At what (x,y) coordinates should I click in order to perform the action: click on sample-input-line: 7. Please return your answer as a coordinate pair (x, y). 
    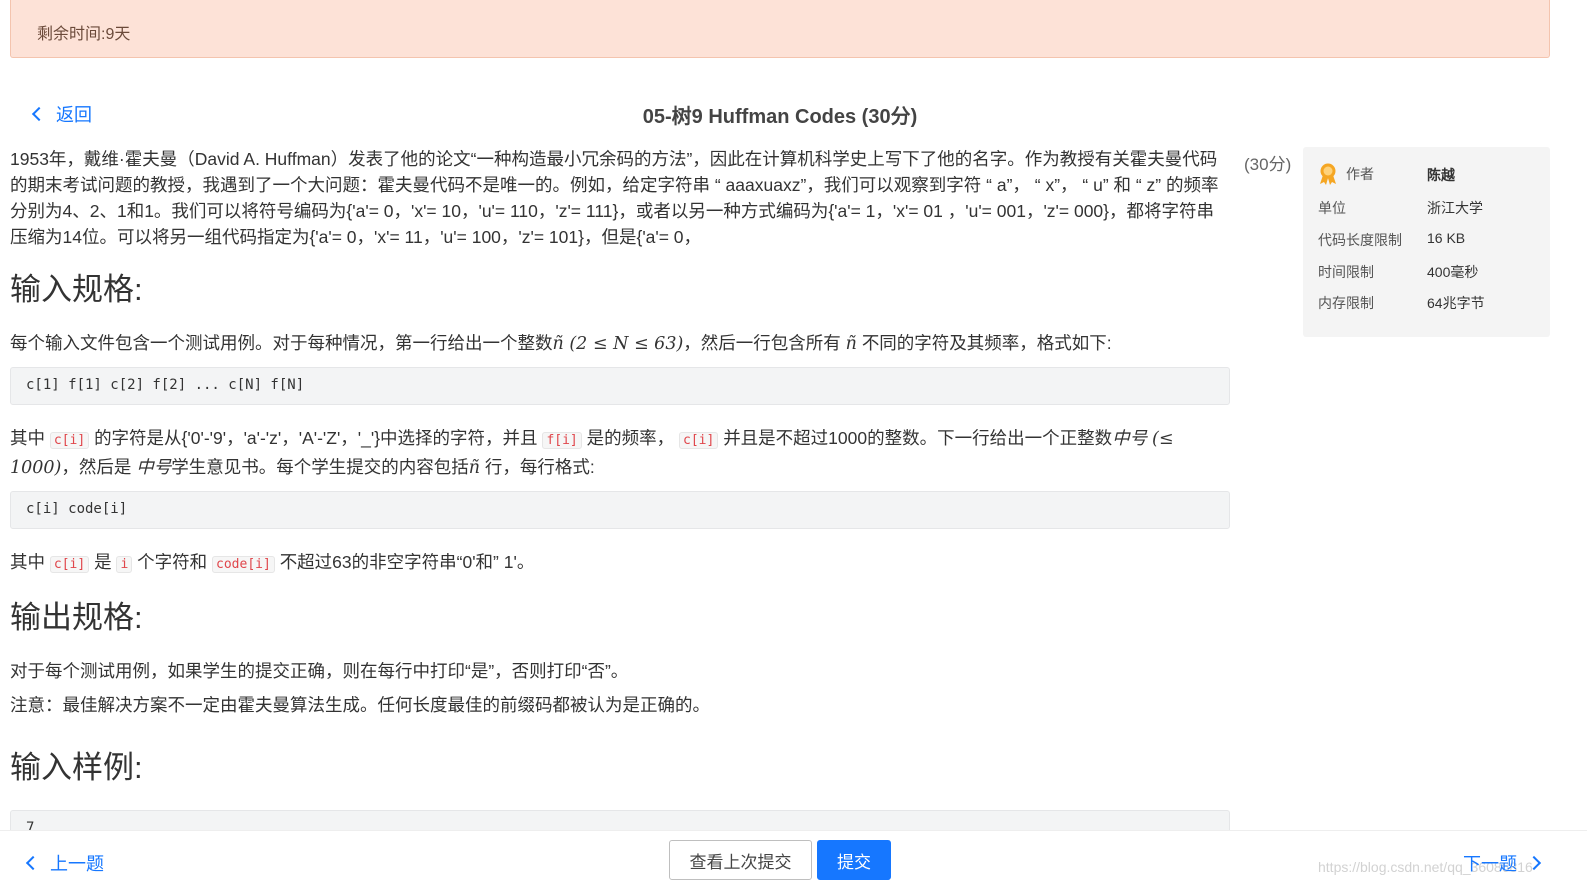
    Looking at the image, I should click on (30, 825).